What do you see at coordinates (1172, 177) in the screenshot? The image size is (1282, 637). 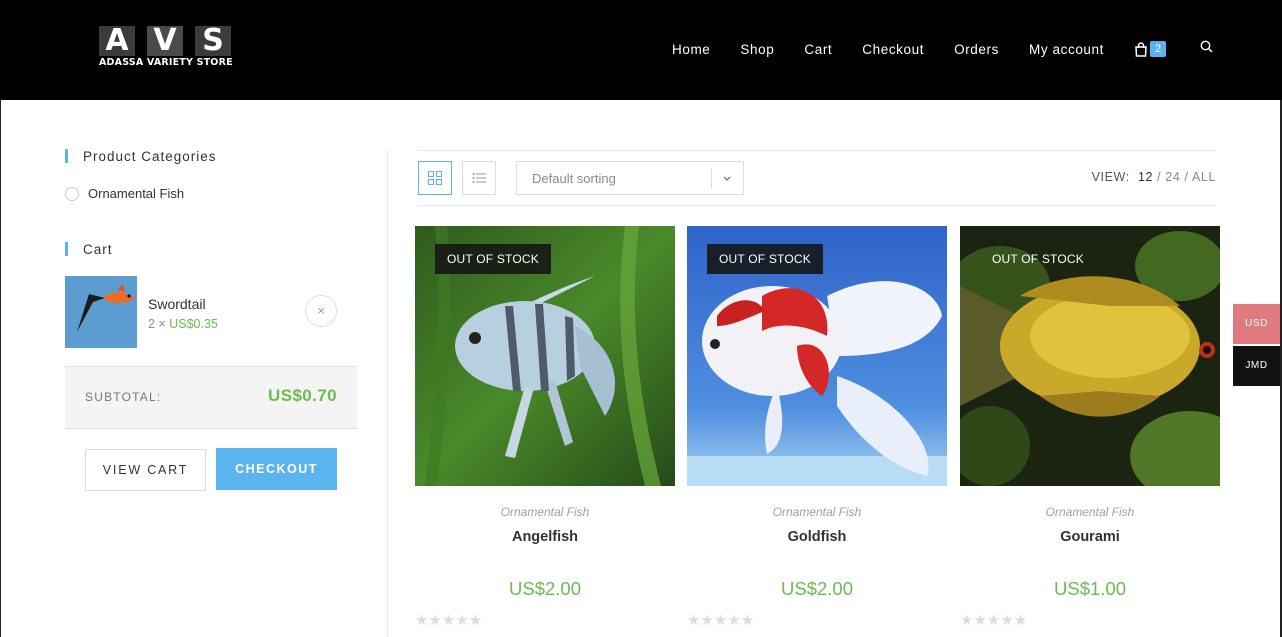 I see `per-page-24: 24` at bounding box center [1172, 177].